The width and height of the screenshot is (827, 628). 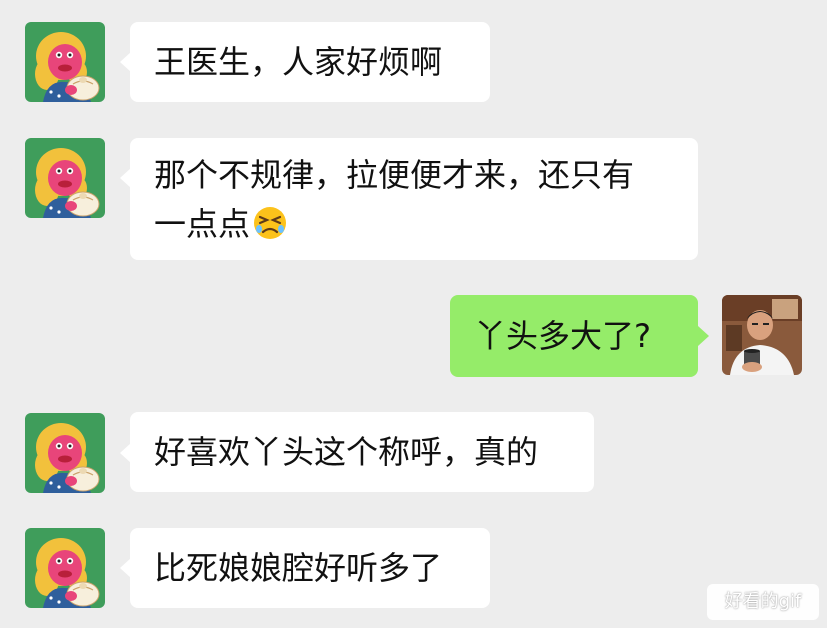 I want to click on message-text-line-2-wrap: 一点点, so click(x=414, y=224).